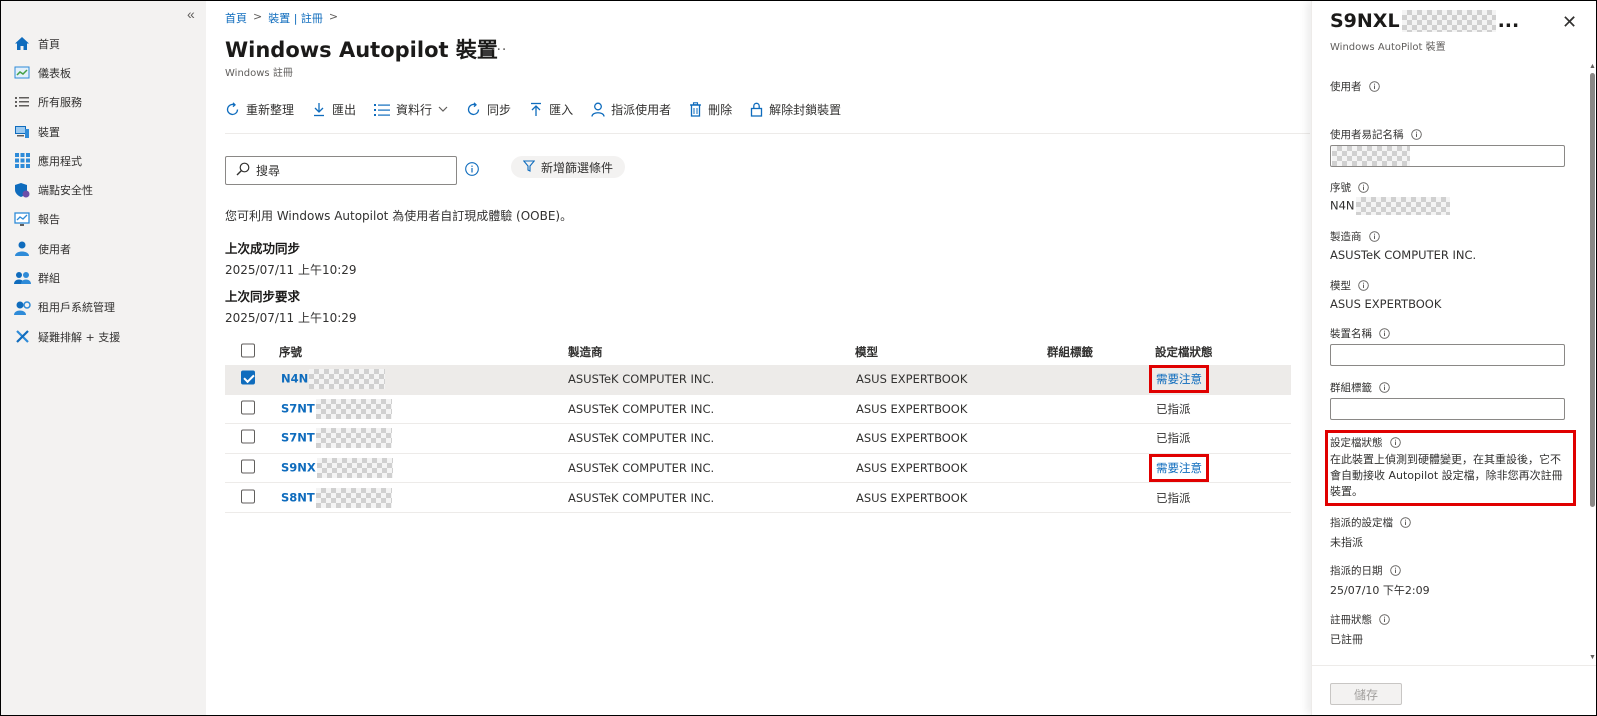 This screenshot has width=1597, height=716. I want to click on command-bar: 重新整理 匯出 資料行 同步 匯入 指派使用者 刪除 解除封鎖裝置, so click(542, 109).